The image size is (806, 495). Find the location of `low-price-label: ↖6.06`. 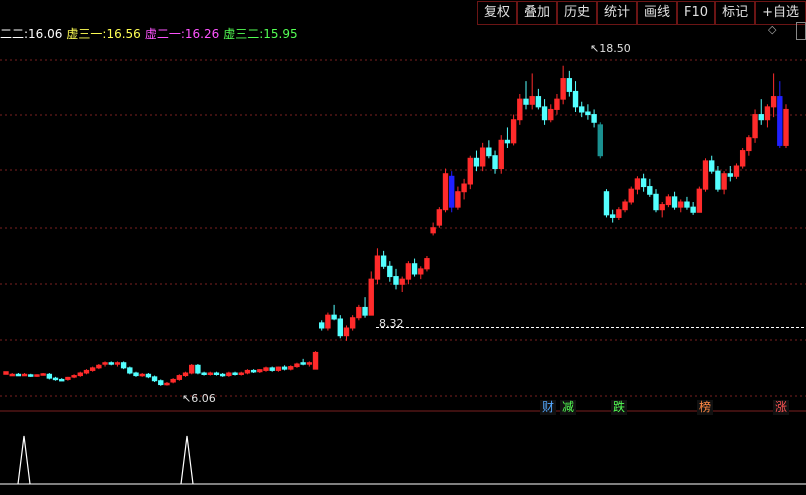

low-price-label: ↖6.06 is located at coordinates (199, 398).